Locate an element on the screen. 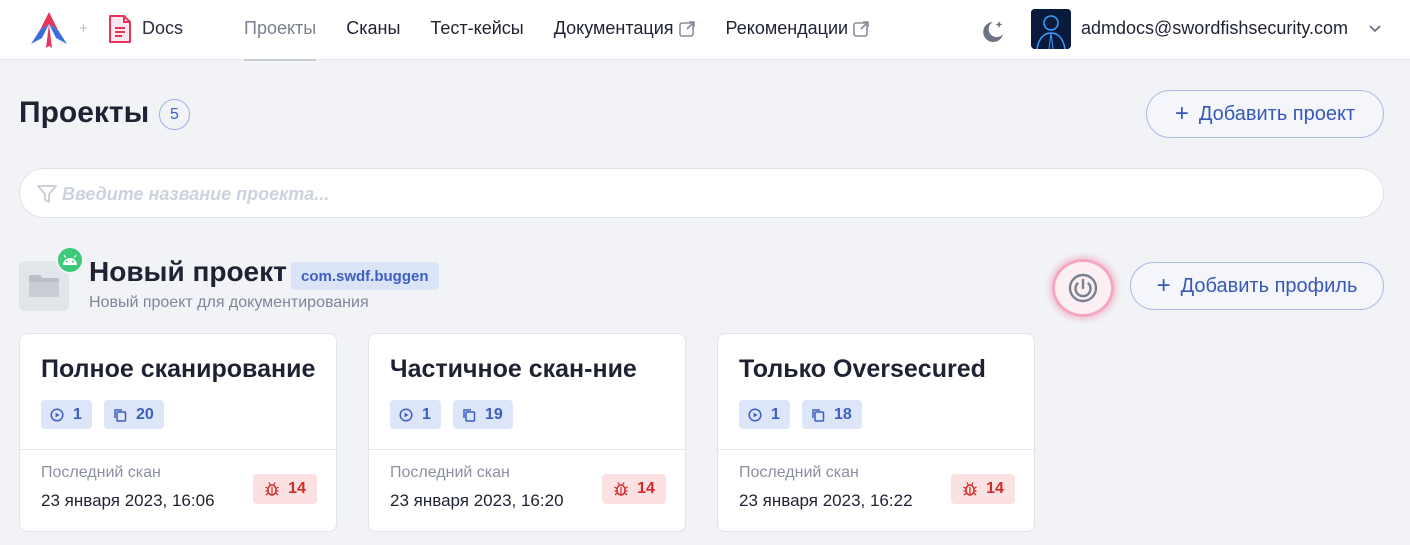 This screenshot has height=545, width=1410. card-title: Полное сканирование is located at coordinates (178, 369).